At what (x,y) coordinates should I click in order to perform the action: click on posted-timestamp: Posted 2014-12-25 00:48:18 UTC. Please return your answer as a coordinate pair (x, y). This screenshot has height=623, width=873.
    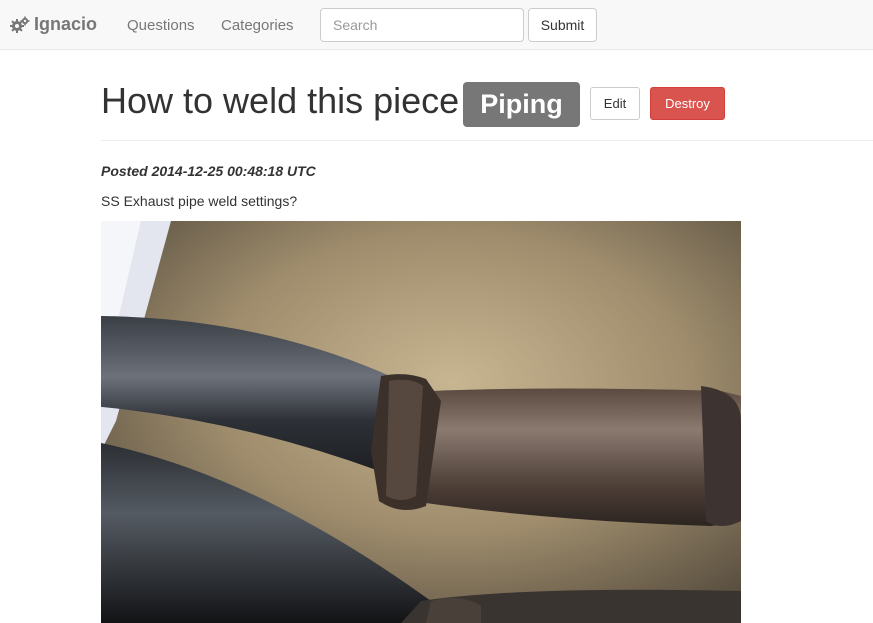
    Looking at the image, I should click on (208, 171).